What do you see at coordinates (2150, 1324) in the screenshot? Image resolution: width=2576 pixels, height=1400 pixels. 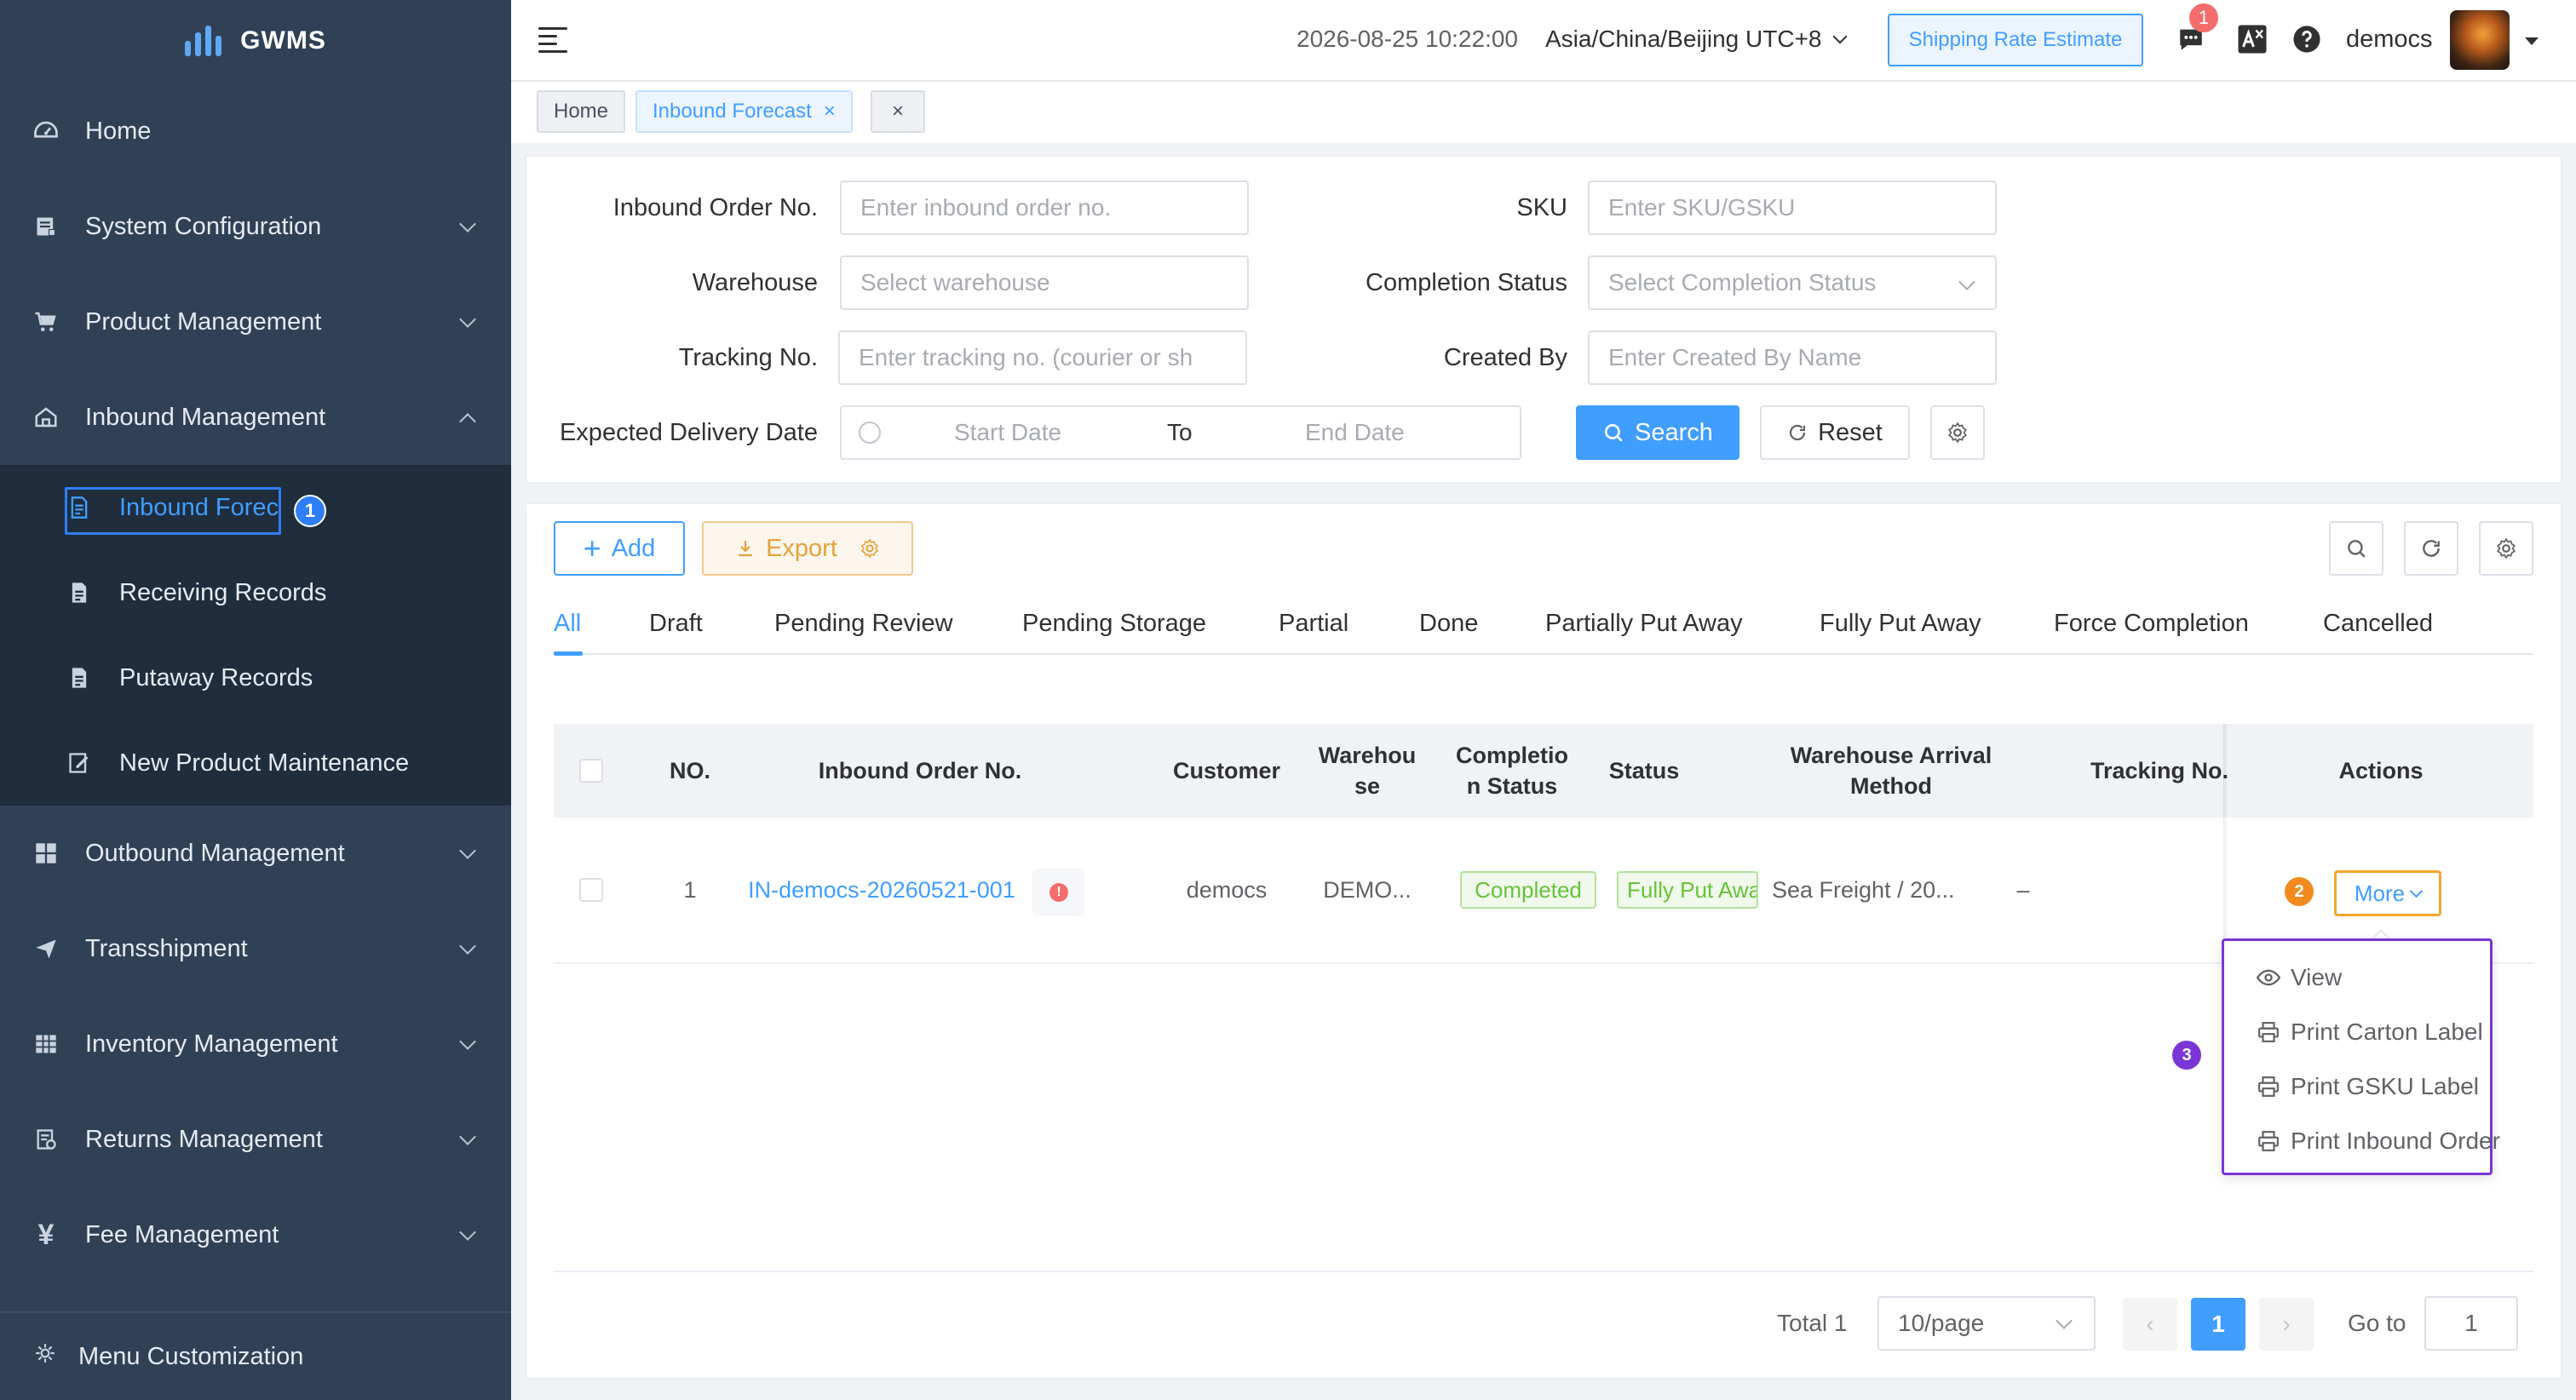 I see `prev-page-button: ‹` at bounding box center [2150, 1324].